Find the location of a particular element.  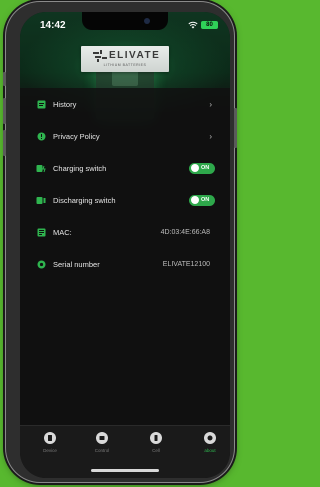

tab-label: Control is located at coordinates (102, 450).